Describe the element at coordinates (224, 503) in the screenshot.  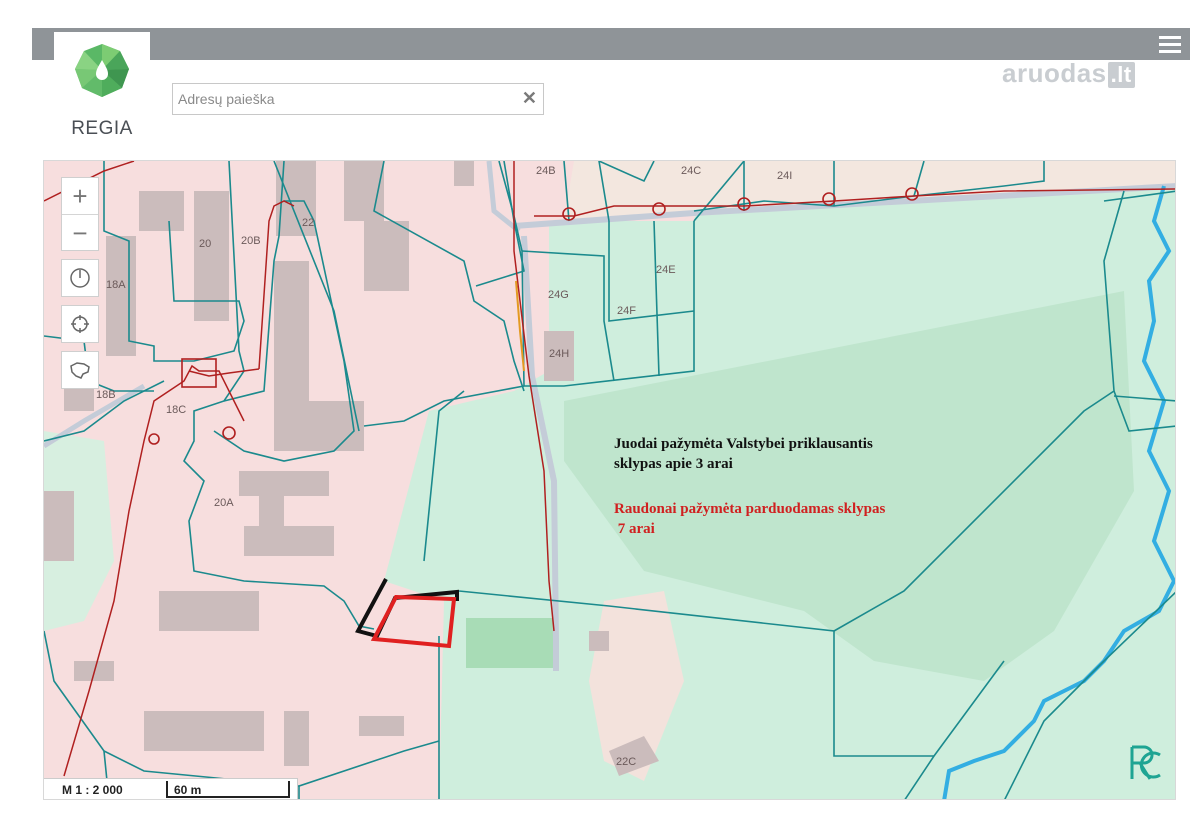
I see `parcel-label-20a: 20A` at that location.